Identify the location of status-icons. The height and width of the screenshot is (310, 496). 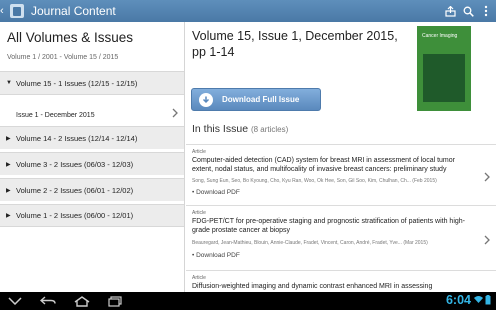
(482, 300).